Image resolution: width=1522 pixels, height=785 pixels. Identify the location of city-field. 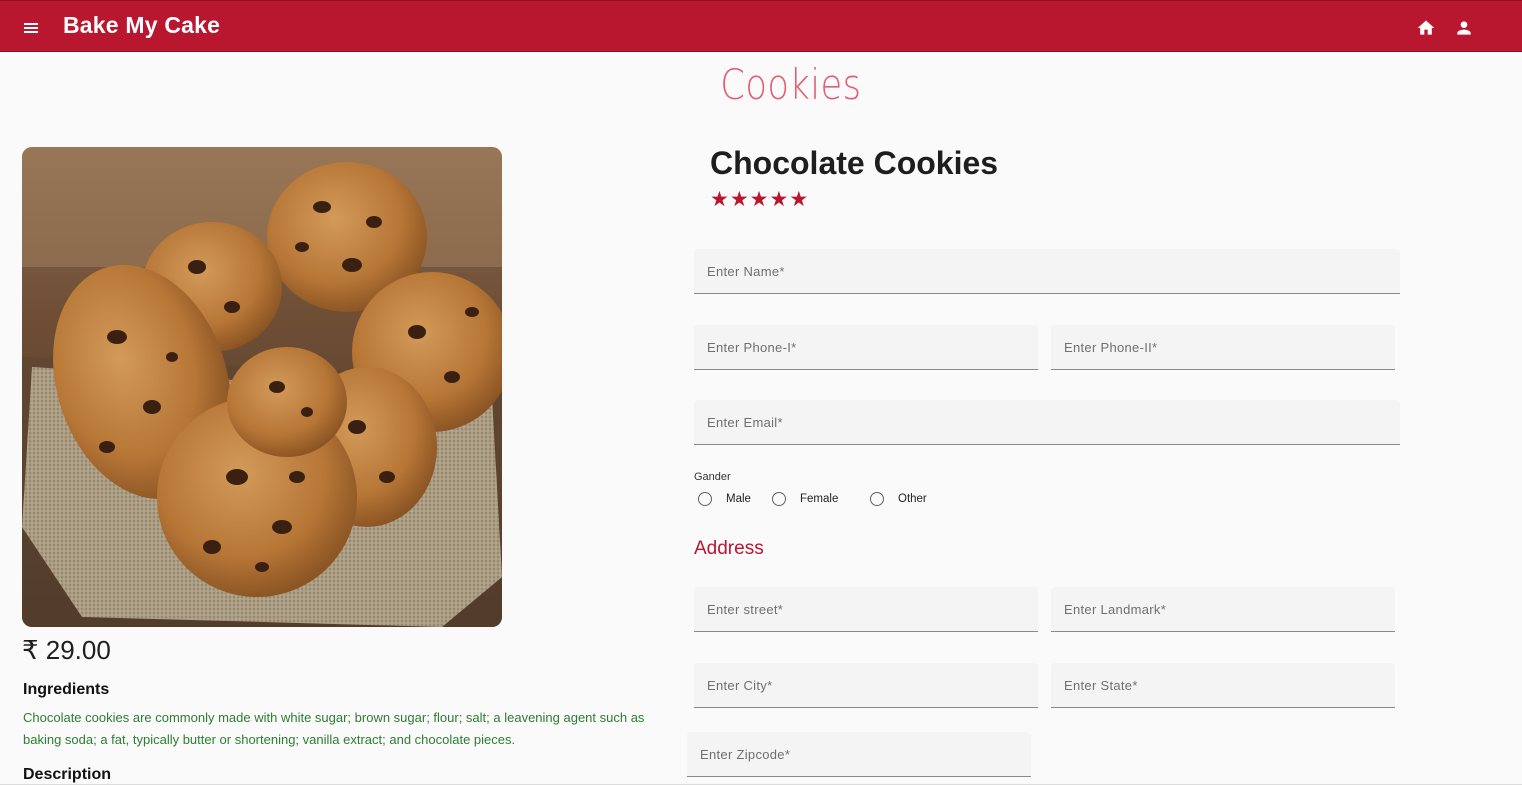
(866, 685).